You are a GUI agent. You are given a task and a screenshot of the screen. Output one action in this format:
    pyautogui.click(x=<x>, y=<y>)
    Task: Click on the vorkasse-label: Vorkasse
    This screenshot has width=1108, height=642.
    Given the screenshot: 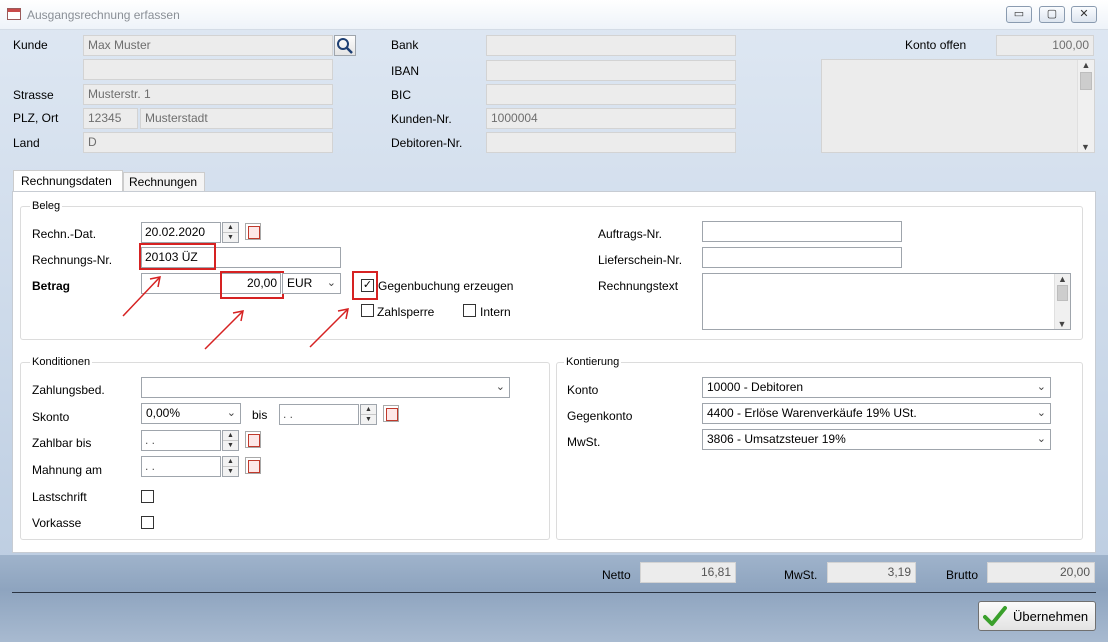 What is the action you would take?
    pyautogui.click(x=57, y=523)
    